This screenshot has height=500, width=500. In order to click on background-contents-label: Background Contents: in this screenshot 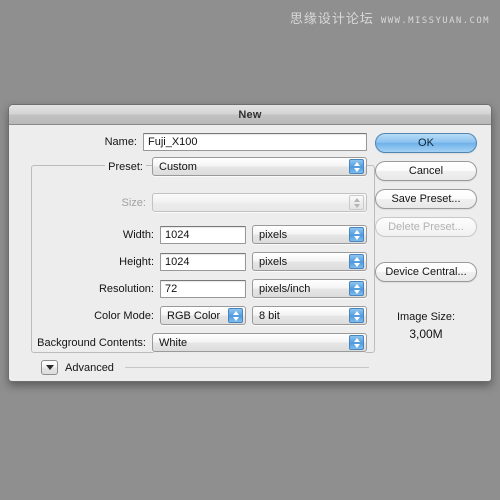, I will do `click(91, 342)`.